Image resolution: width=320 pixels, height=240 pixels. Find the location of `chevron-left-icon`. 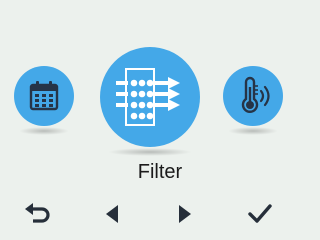

chevron-left-icon is located at coordinates (112, 214).